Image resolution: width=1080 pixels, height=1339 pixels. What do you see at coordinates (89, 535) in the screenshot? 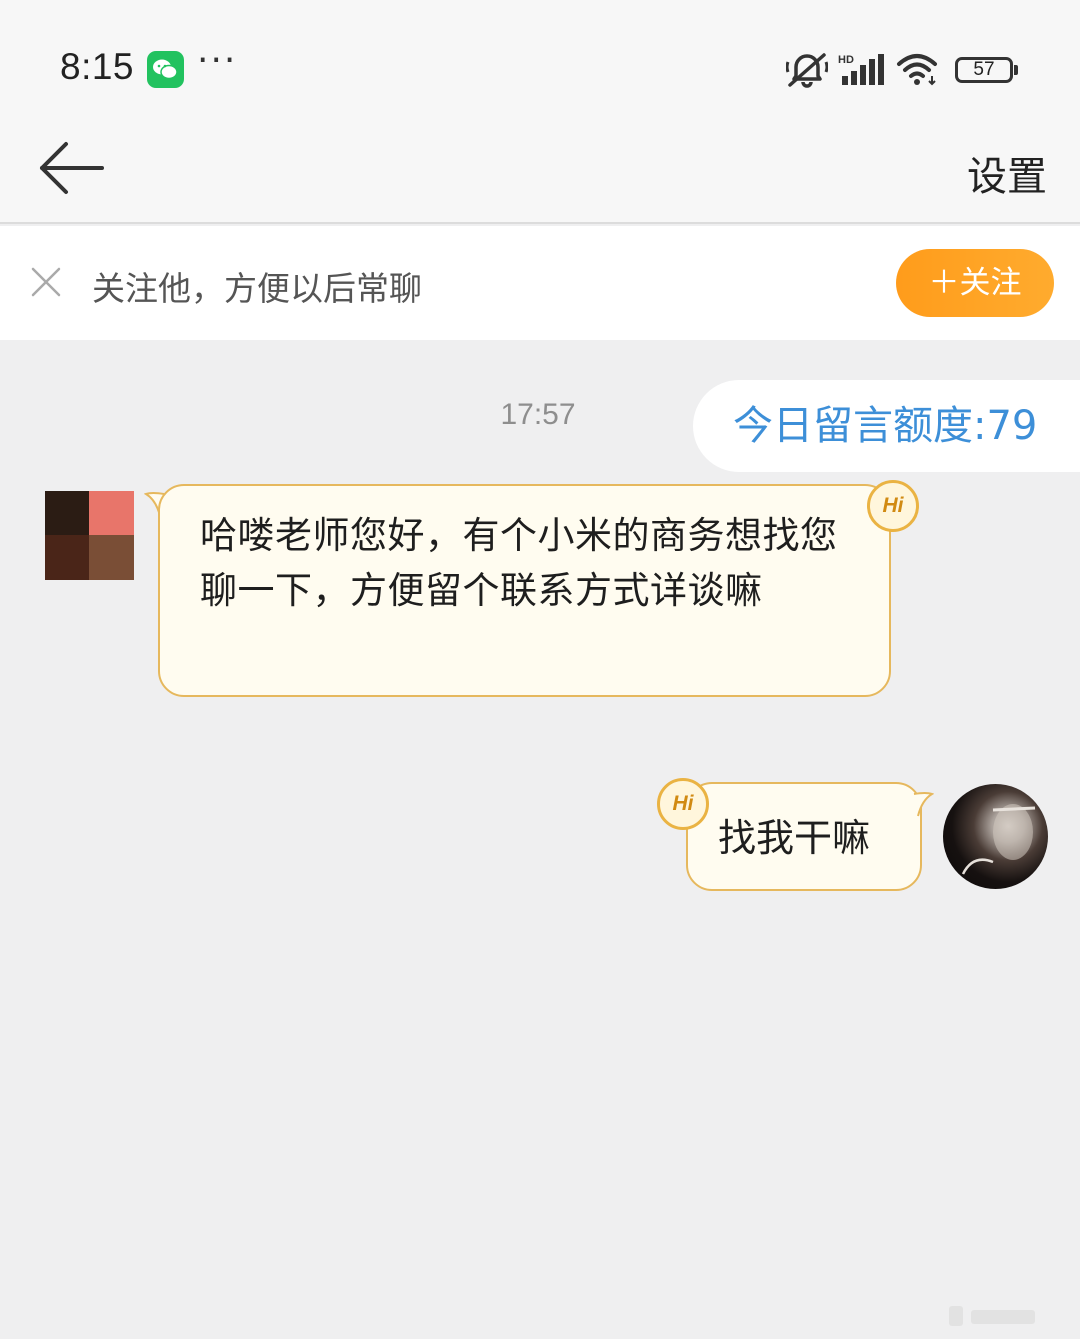
I see `sender-avatar` at bounding box center [89, 535].